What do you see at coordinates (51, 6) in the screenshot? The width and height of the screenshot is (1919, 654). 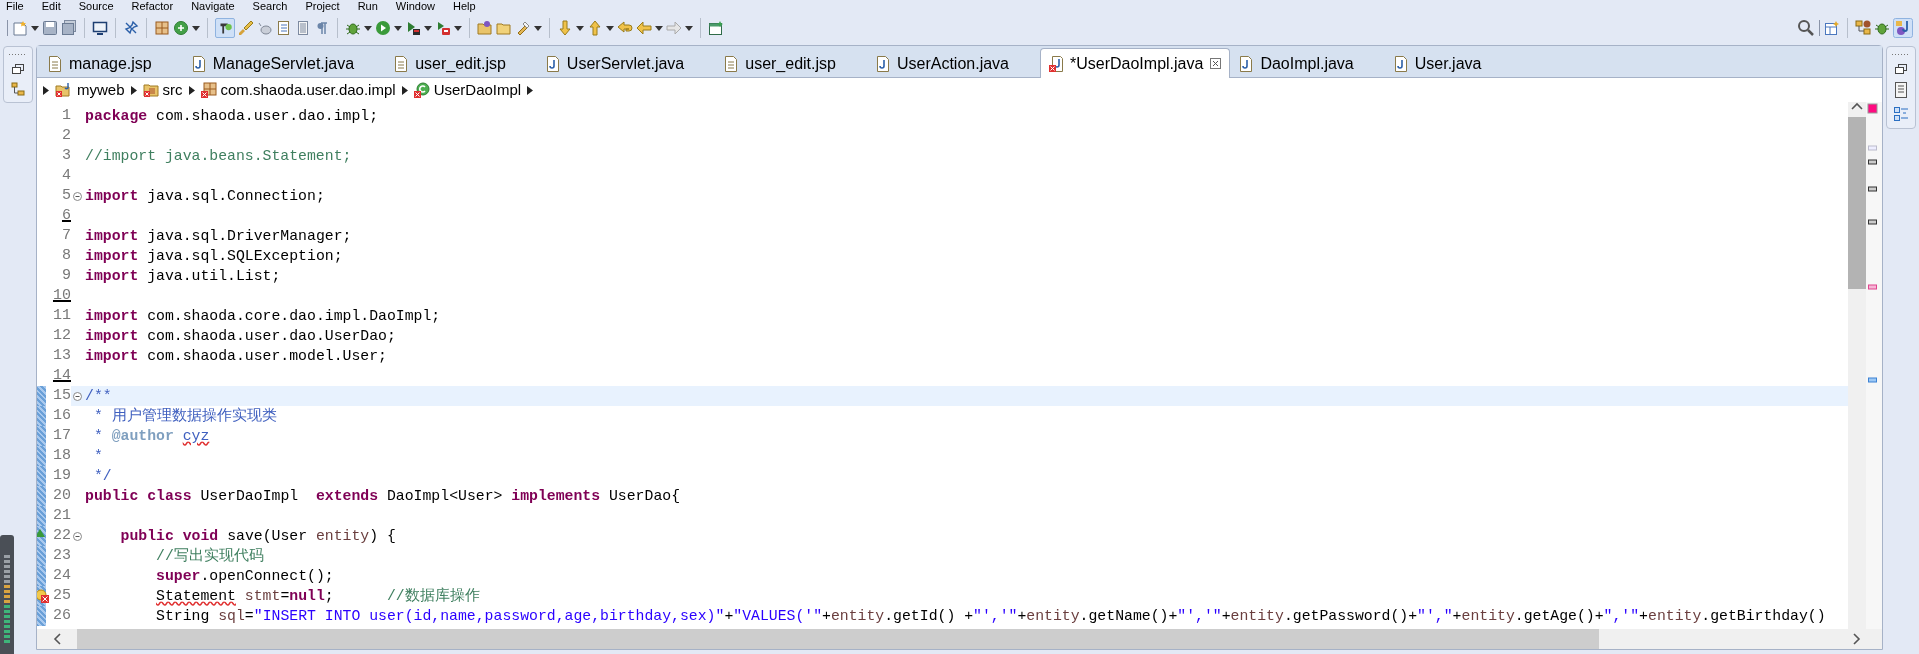 I see `menu-item: Edit` at bounding box center [51, 6].